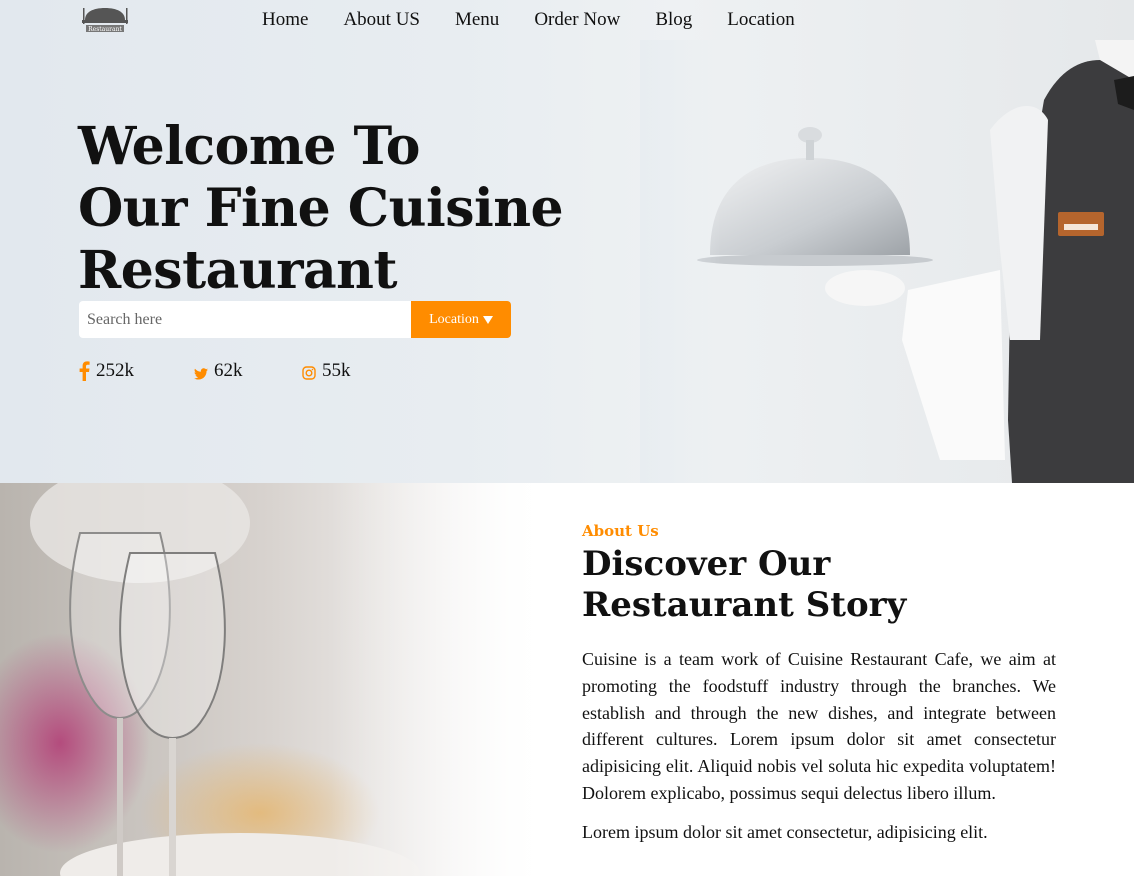 The width and height of the screenshot is (1134, 876). Describe the element at coordinates (238, 270) in the screenshot. I see `hero-title-line: Restaurant` at that location.